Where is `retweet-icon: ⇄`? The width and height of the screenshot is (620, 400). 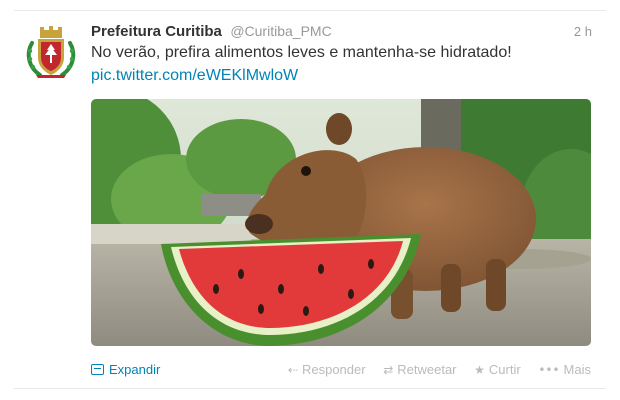 retweet-icon: ⇄ is located at coordinates (388, 370).